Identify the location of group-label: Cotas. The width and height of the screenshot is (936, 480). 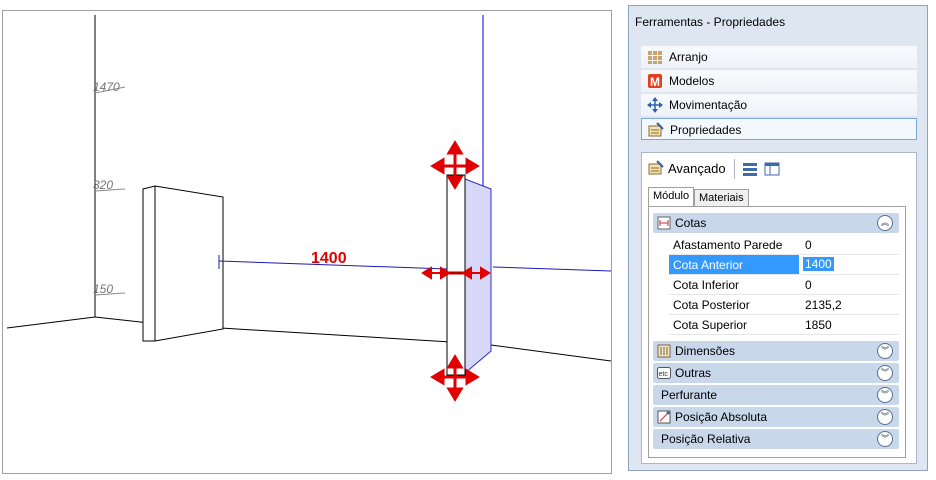
(691, 223).